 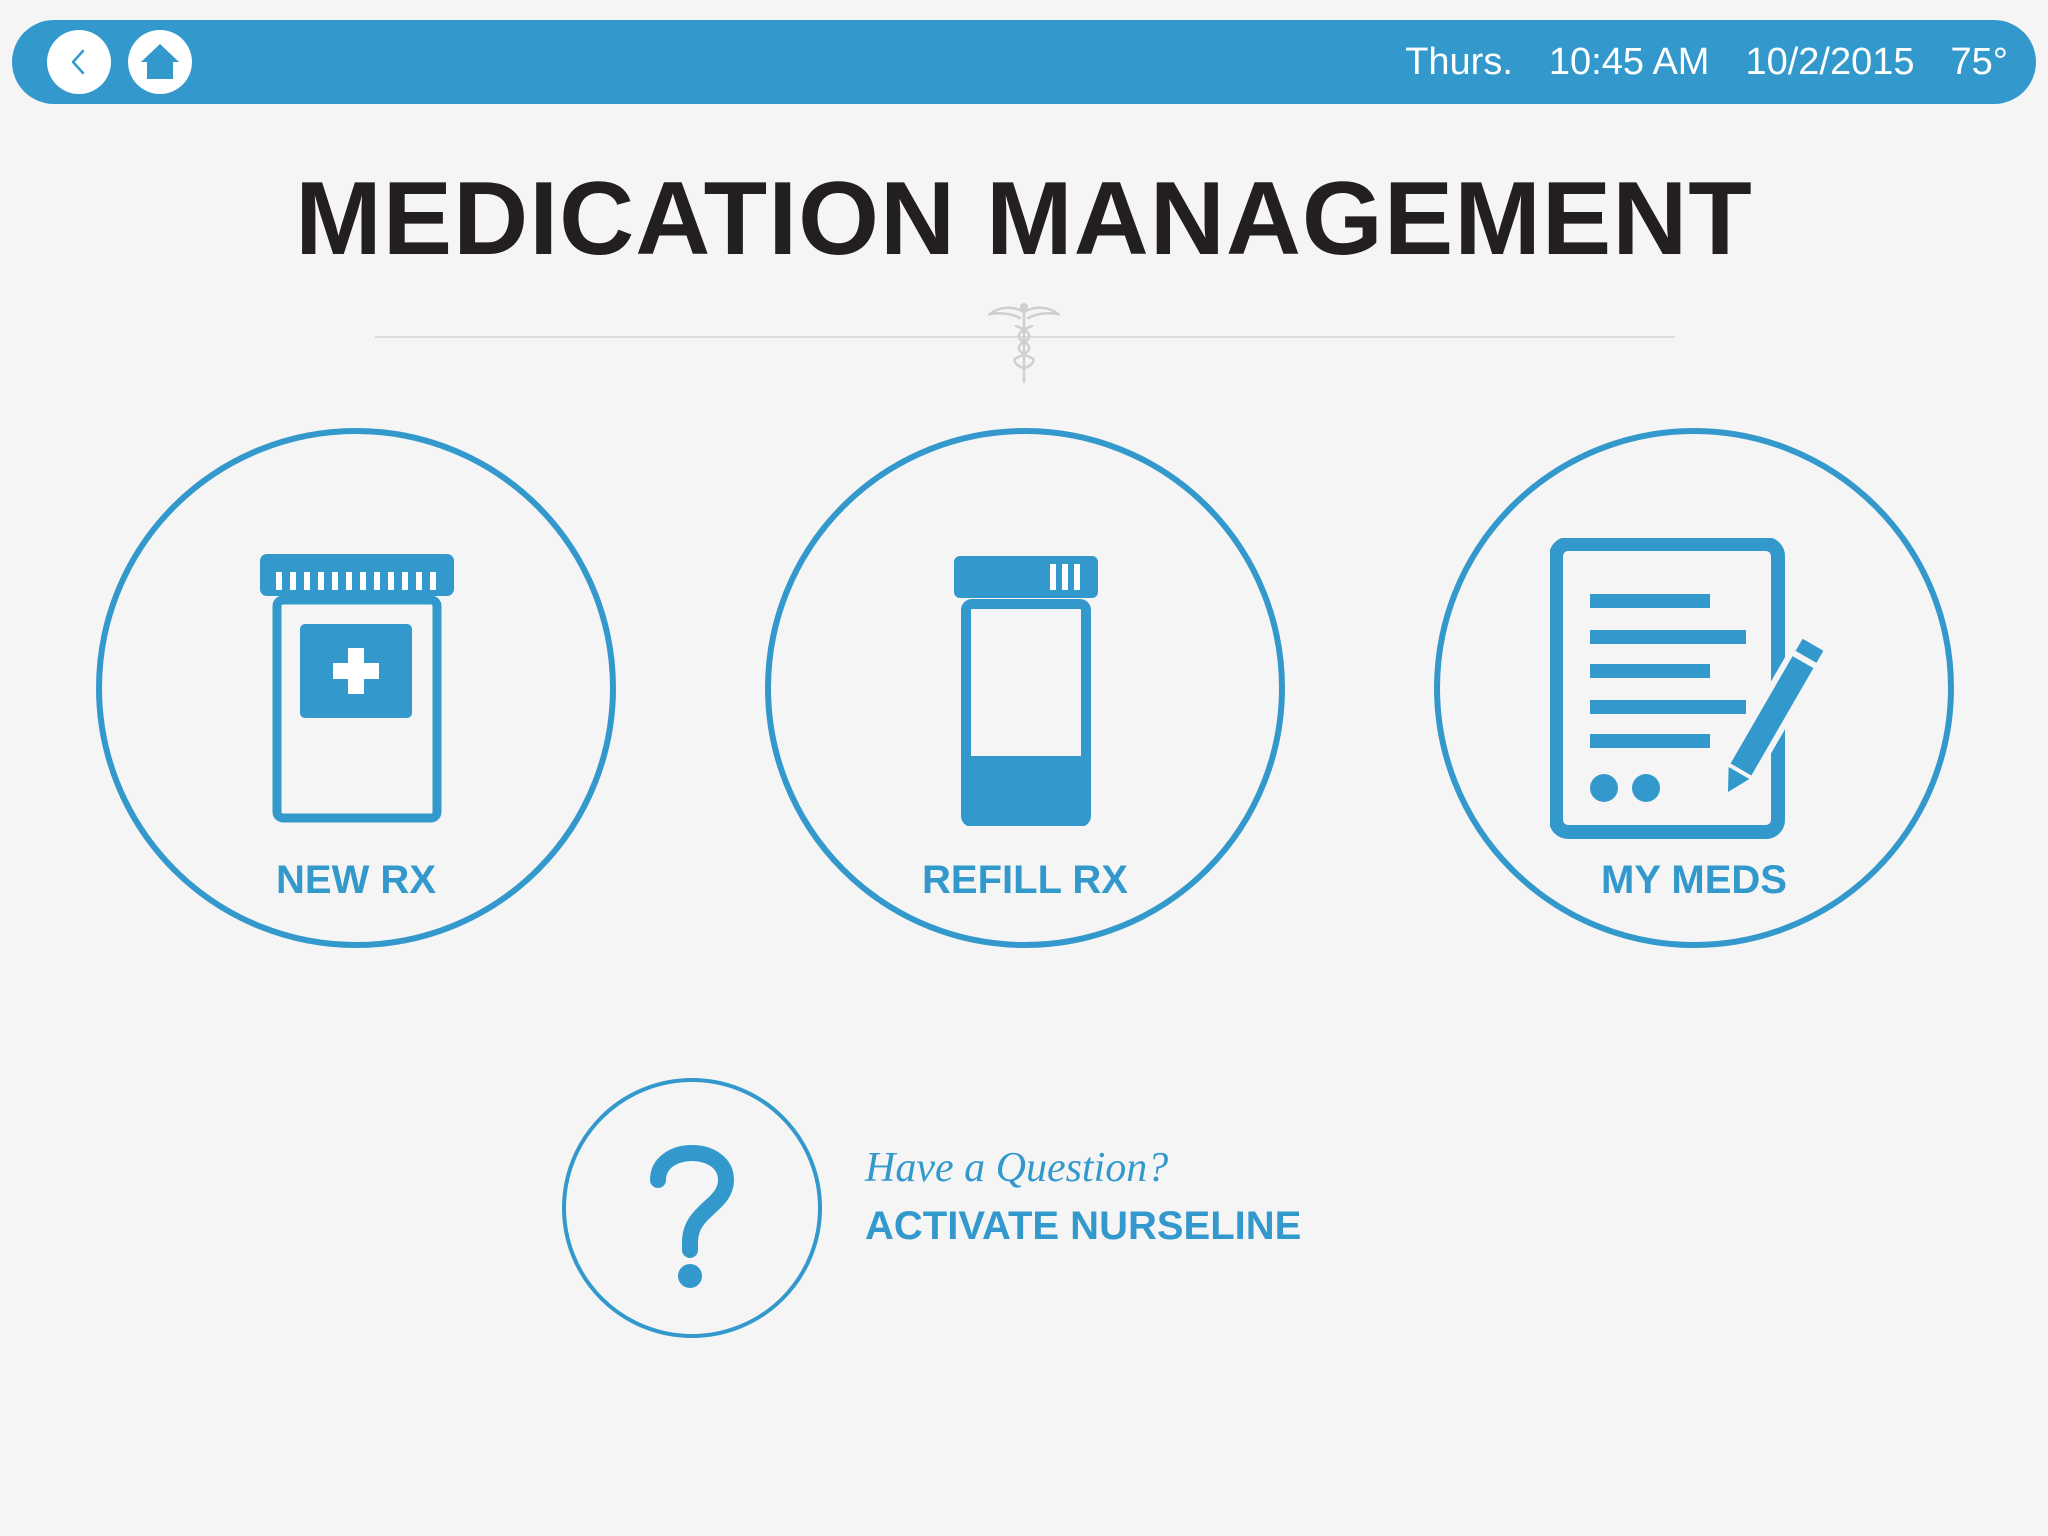 I want to click on chevron-left-icon, so click(x=78, y=62).